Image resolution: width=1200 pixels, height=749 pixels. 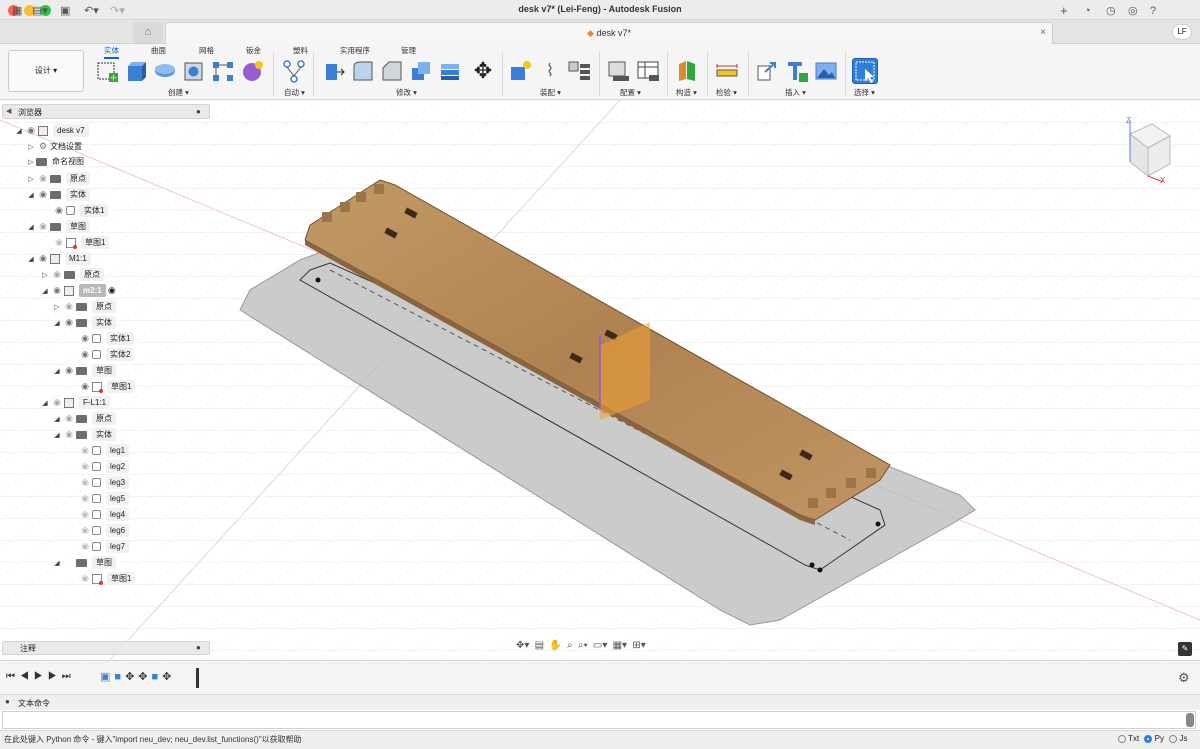 What do you see at coordinates (253, 50) in the screenshot?
I see `tab-sheet-metal: 钣金` at bounding box center [253, 50].